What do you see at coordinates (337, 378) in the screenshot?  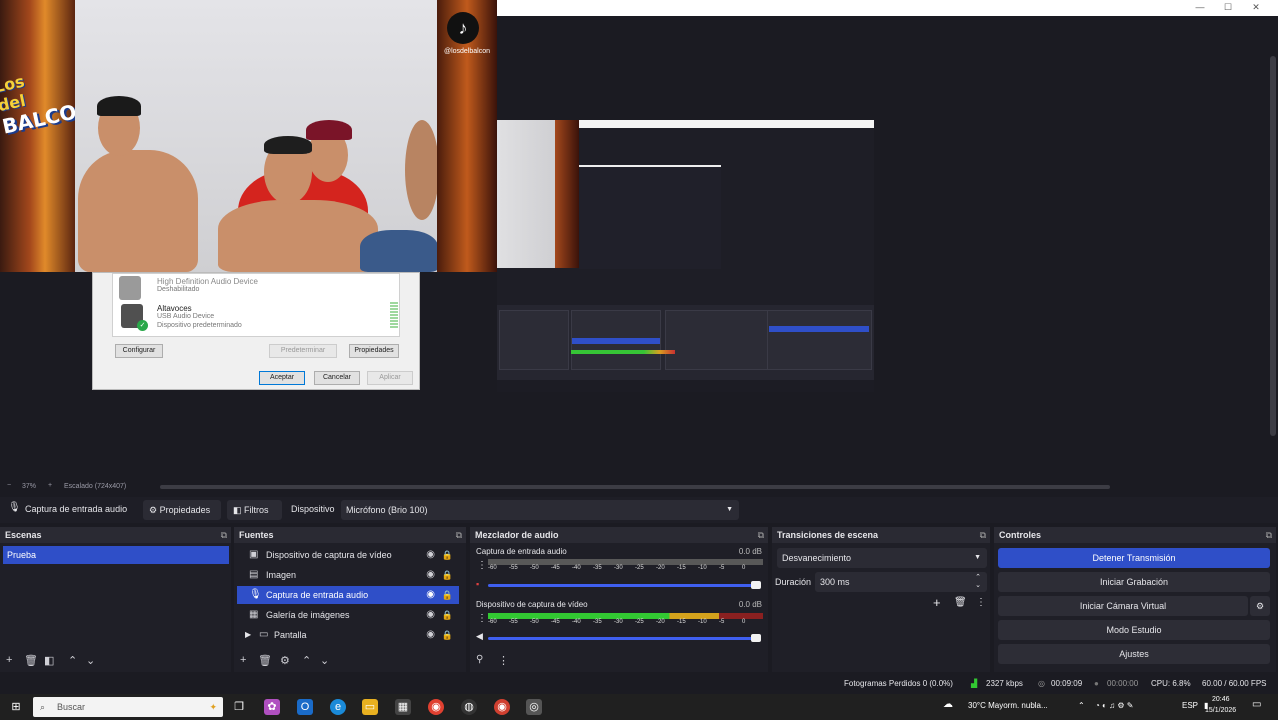 I see `cancelar-button: Cancelar` at bounding box center [337, 378].